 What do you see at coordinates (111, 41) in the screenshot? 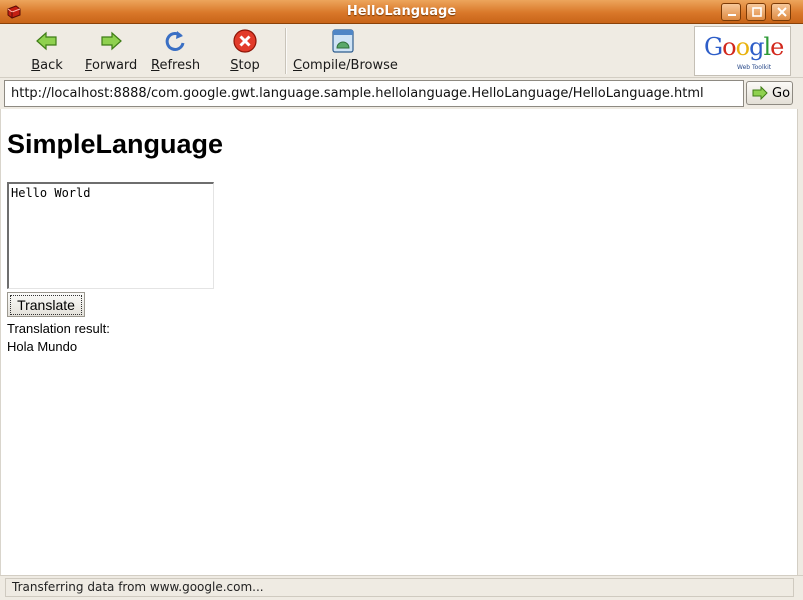
I see `forward-arrow-icon` at bounding box center [111, 41].